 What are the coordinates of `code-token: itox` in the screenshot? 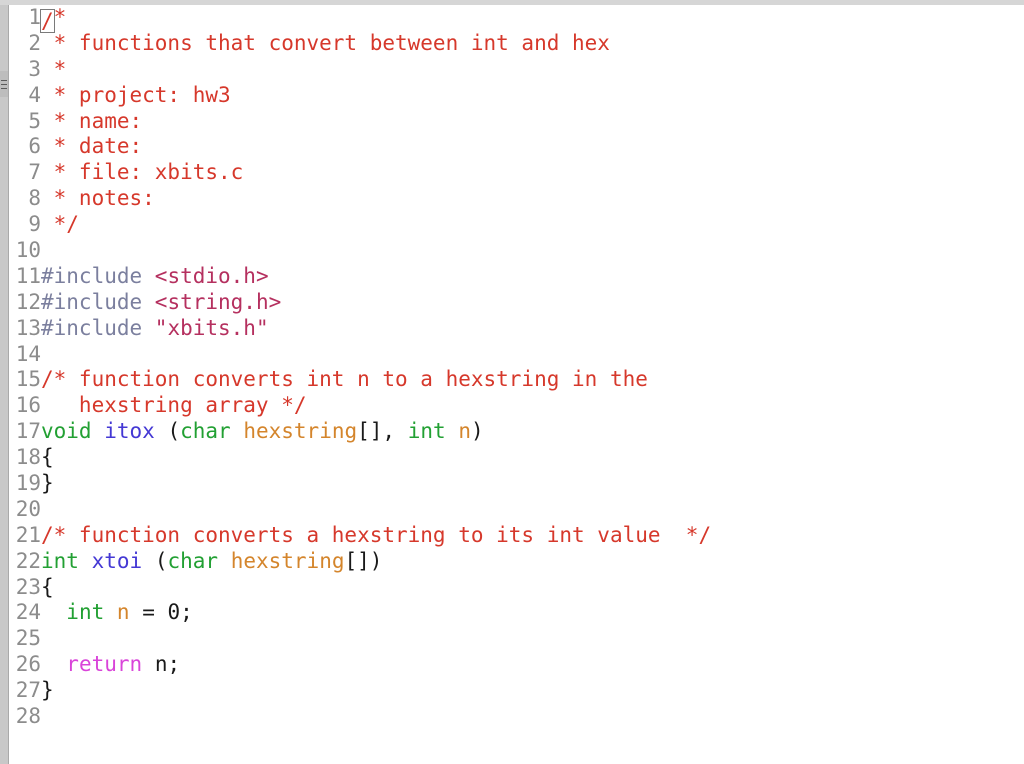 It's located at (129, 431).